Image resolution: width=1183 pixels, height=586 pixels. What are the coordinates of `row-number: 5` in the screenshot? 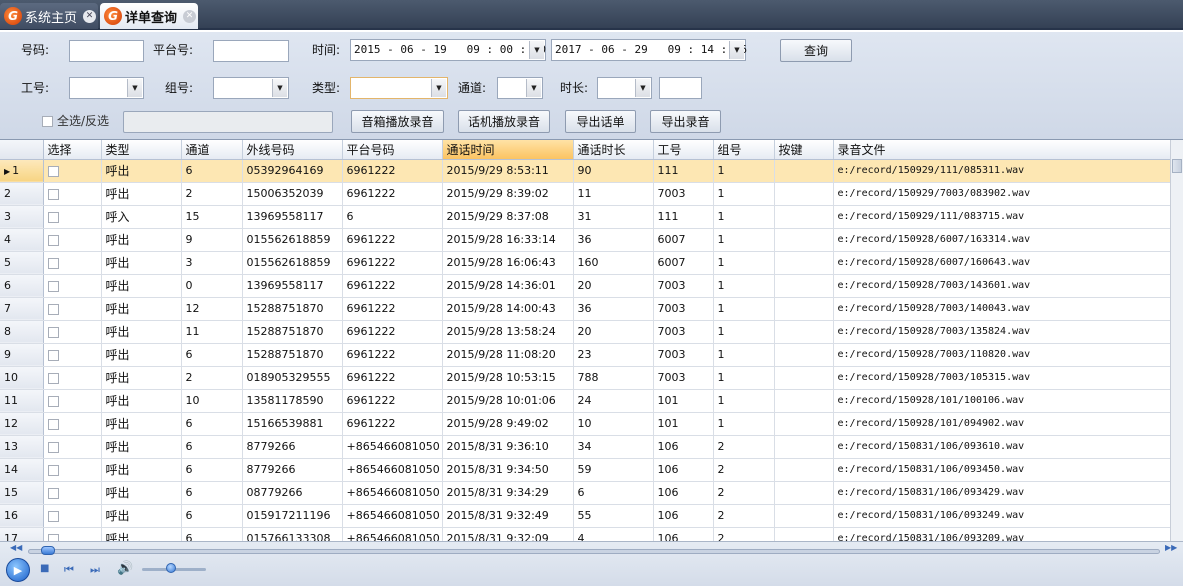 It's located at (22, 263).